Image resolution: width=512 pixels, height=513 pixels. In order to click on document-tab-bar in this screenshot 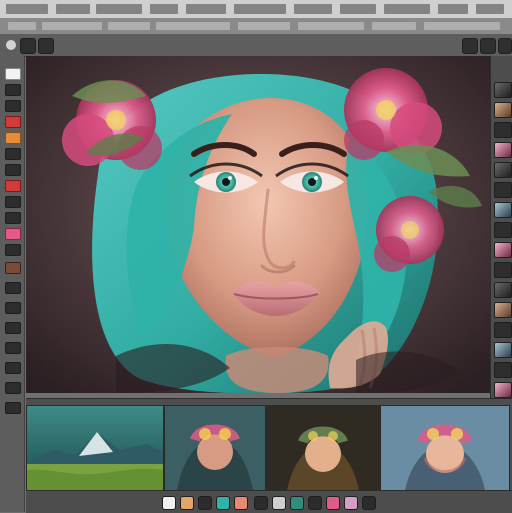, I will do `click(256, 45)`.